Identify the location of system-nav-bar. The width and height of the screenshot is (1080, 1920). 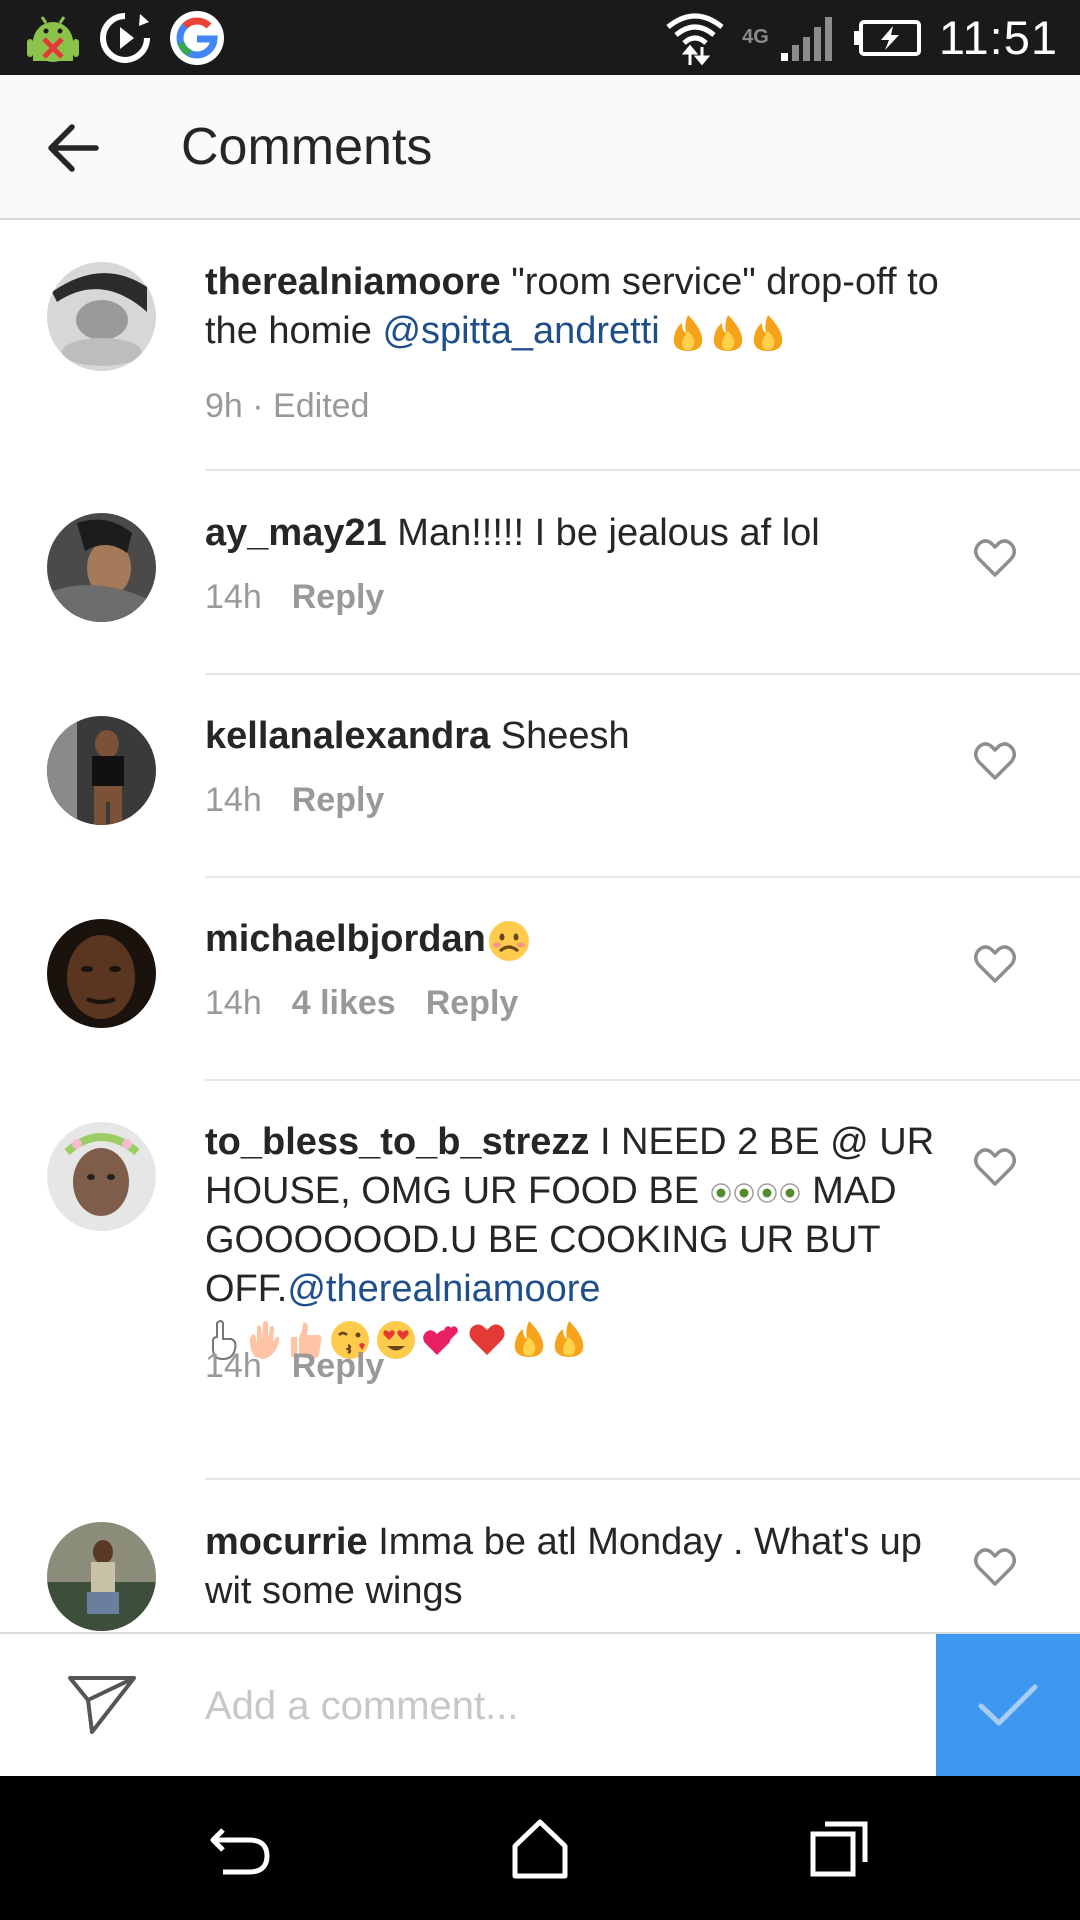
(540, 1848).